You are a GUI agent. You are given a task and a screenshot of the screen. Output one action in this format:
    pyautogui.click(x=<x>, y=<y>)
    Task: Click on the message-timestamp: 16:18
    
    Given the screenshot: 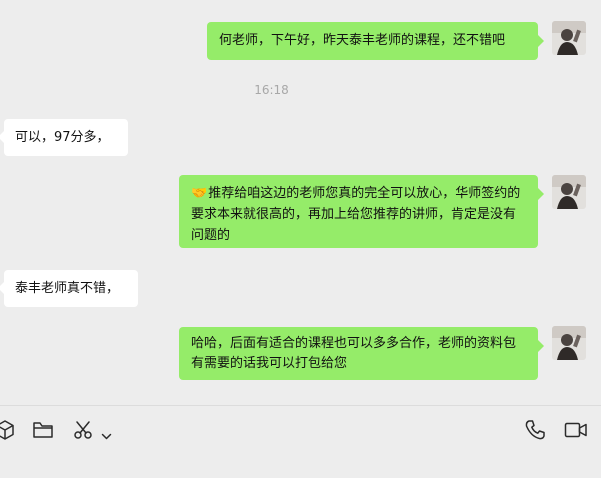 What is the action you would take?
    pyautogui.click(x=271, y=90)
    